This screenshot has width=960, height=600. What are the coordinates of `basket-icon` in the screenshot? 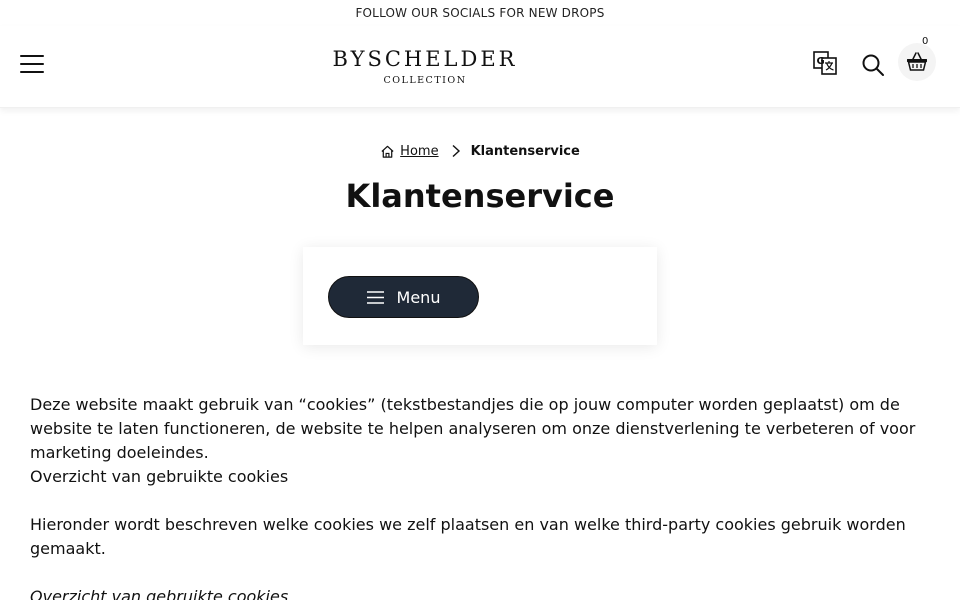 It's located at (917, 61).